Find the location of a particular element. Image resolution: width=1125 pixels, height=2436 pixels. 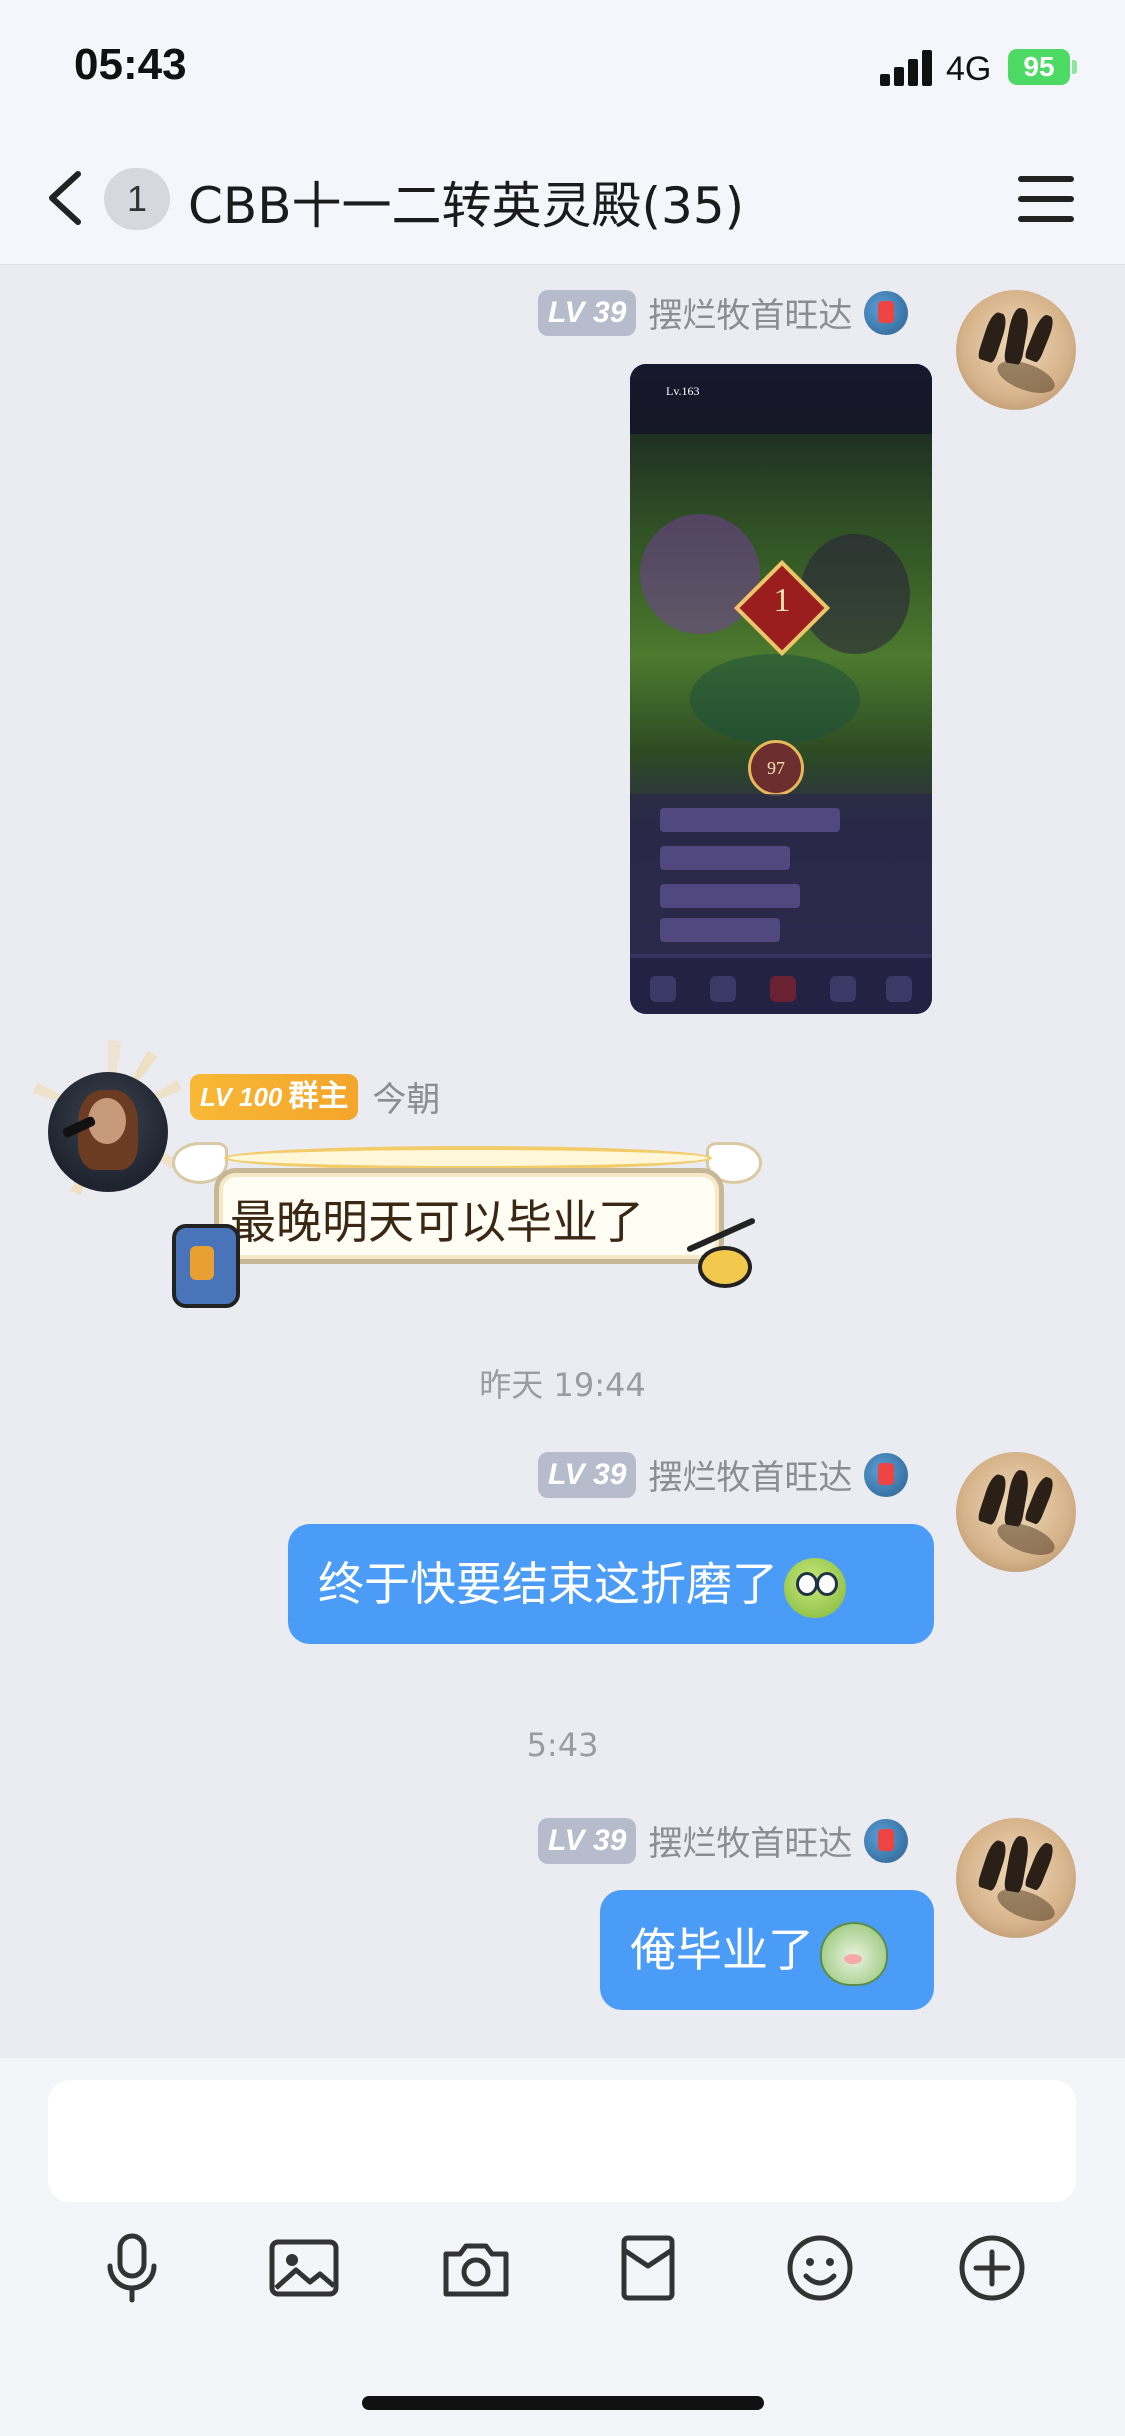

message-text: 俺毕业了 is located at coordinates (722, 1950).